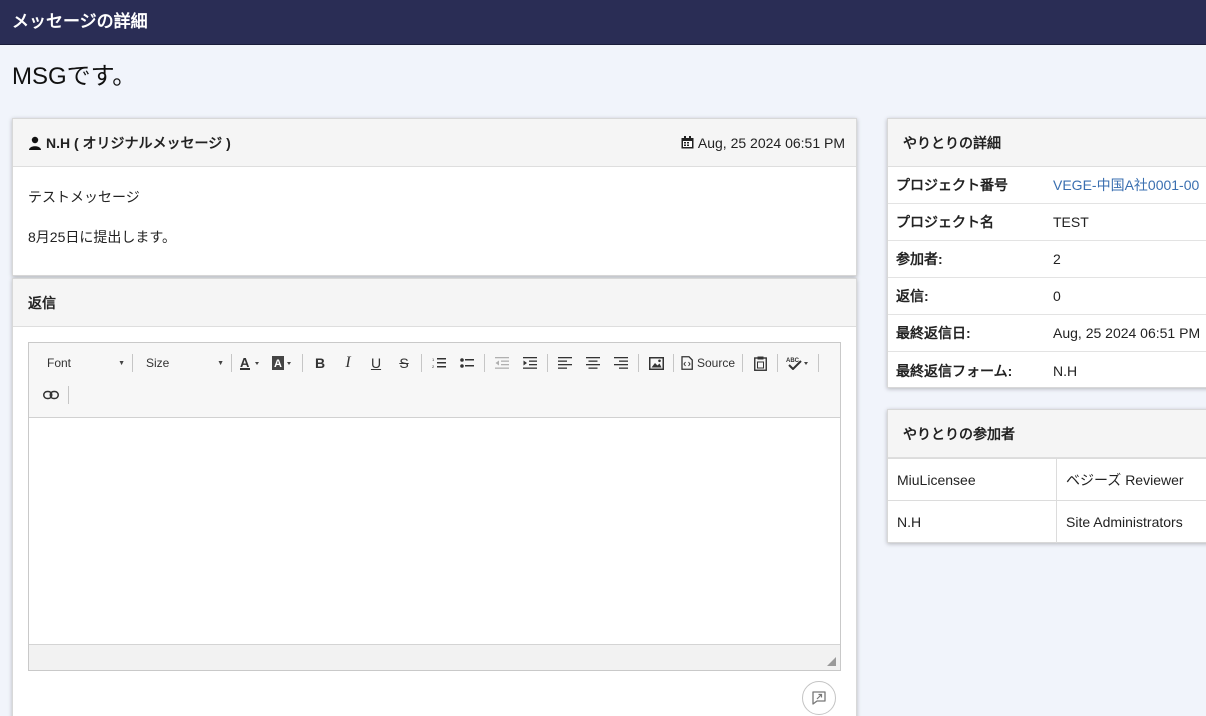 Image resolution: width=1206 pixels, height=716 pixels. I want to click on detail-value: TEST, so click(1071, 222).